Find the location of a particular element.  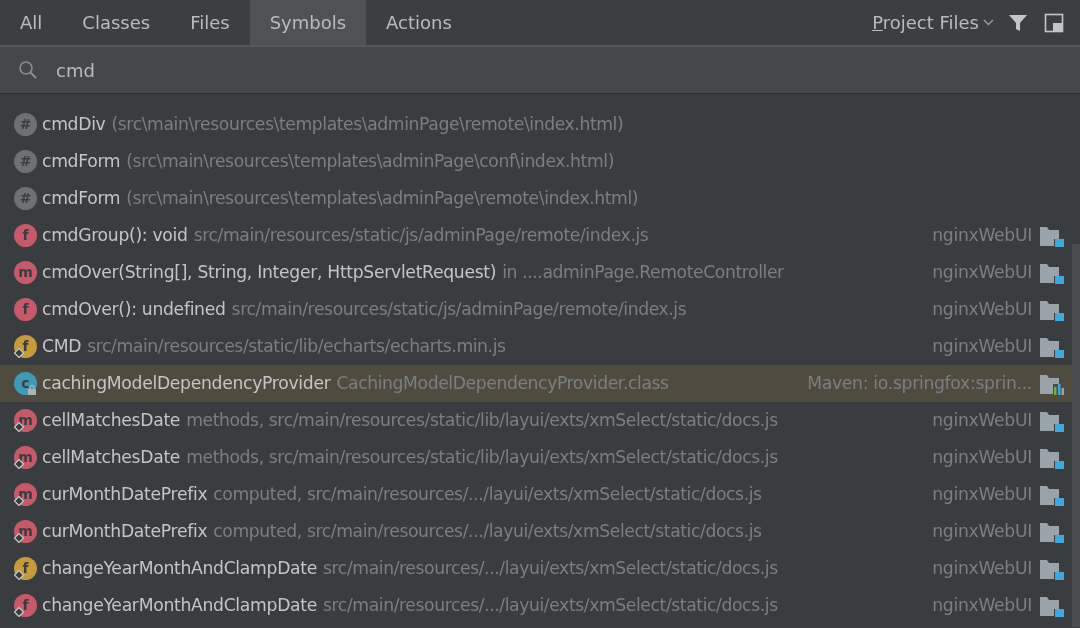

tab: Classes is located at coordinates (116, 22).